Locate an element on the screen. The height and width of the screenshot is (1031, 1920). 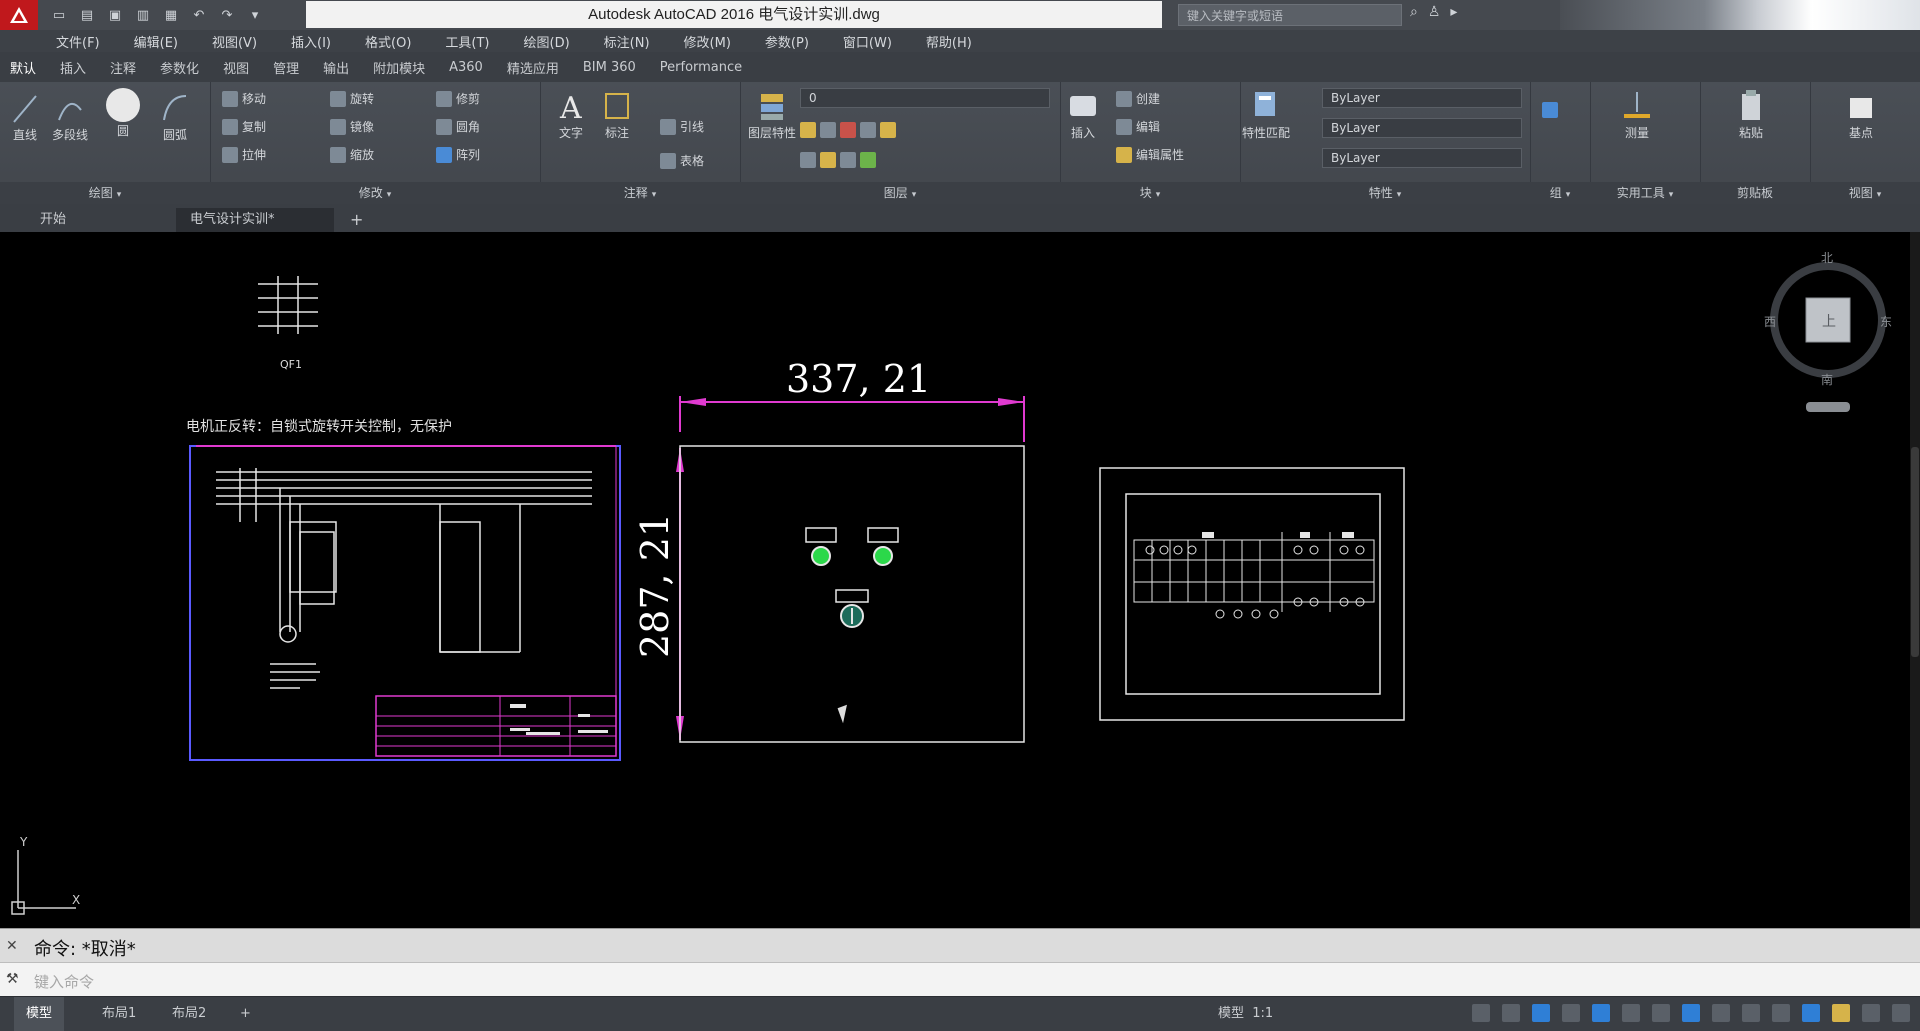
panel-modify-title: 修改 ▾ is located at coordinates (375, 193).